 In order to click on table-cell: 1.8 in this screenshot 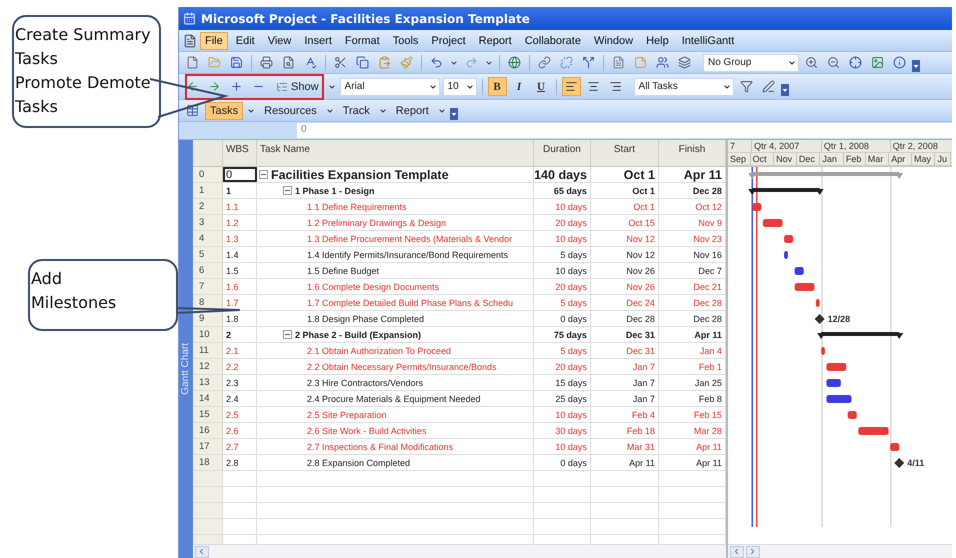, I will do `click(239, 318)`.